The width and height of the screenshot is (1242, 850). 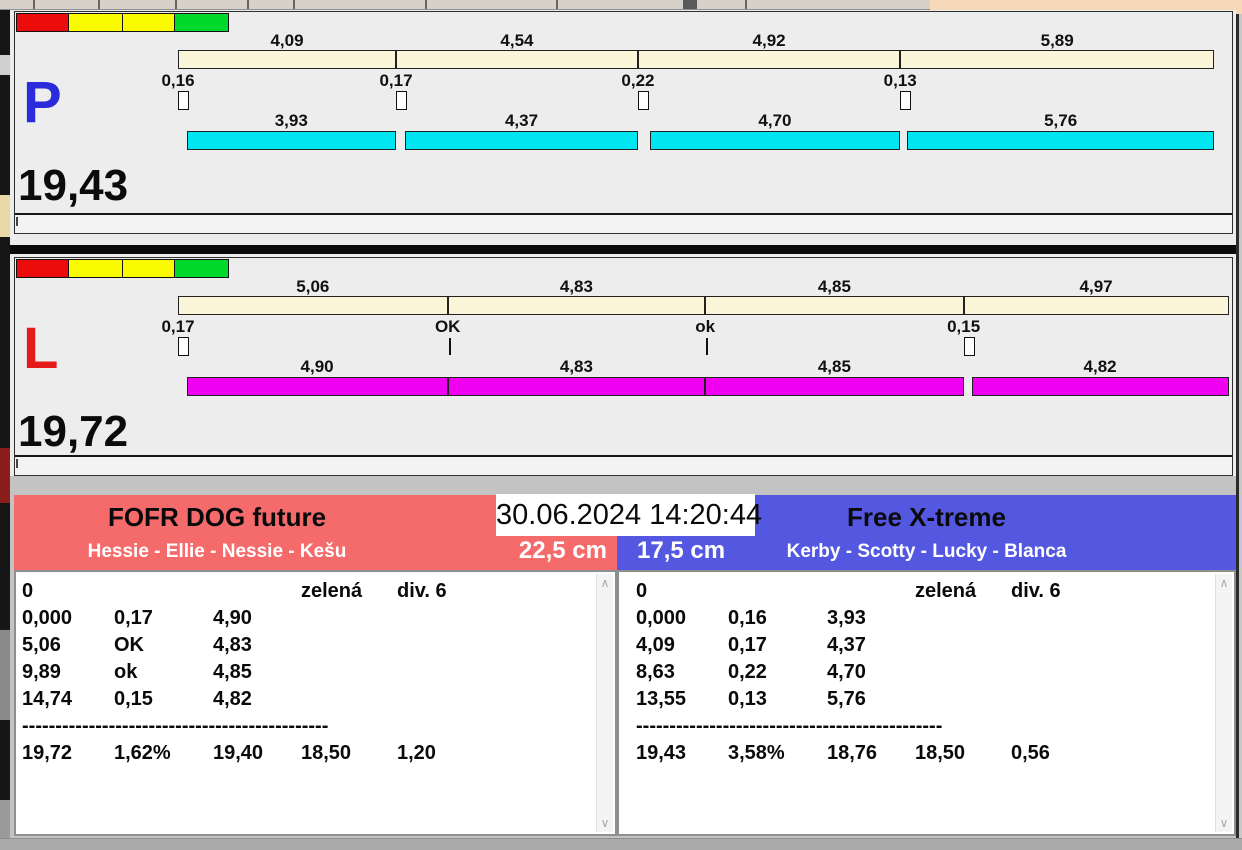 I want to click on lane-total-time: 19,72, so click(x=73, y=431).